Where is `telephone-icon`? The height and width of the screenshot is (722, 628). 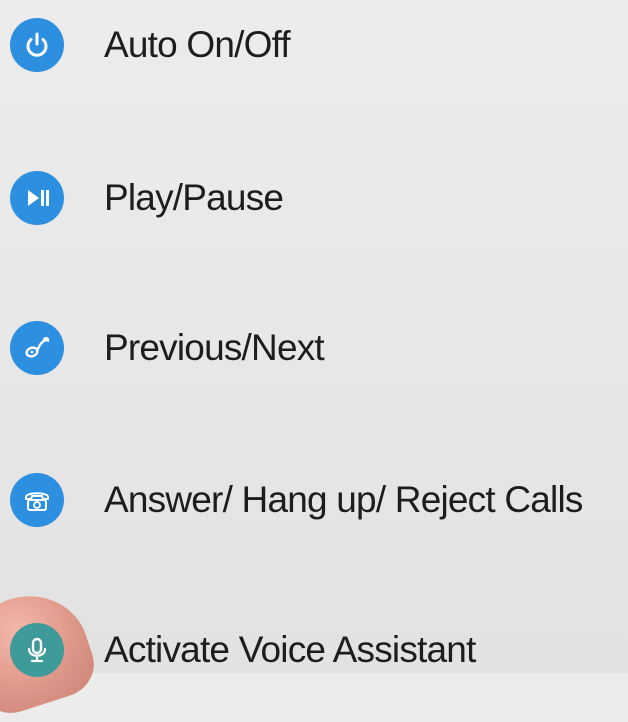
telephone-icon is located at coordinates (37, 500).